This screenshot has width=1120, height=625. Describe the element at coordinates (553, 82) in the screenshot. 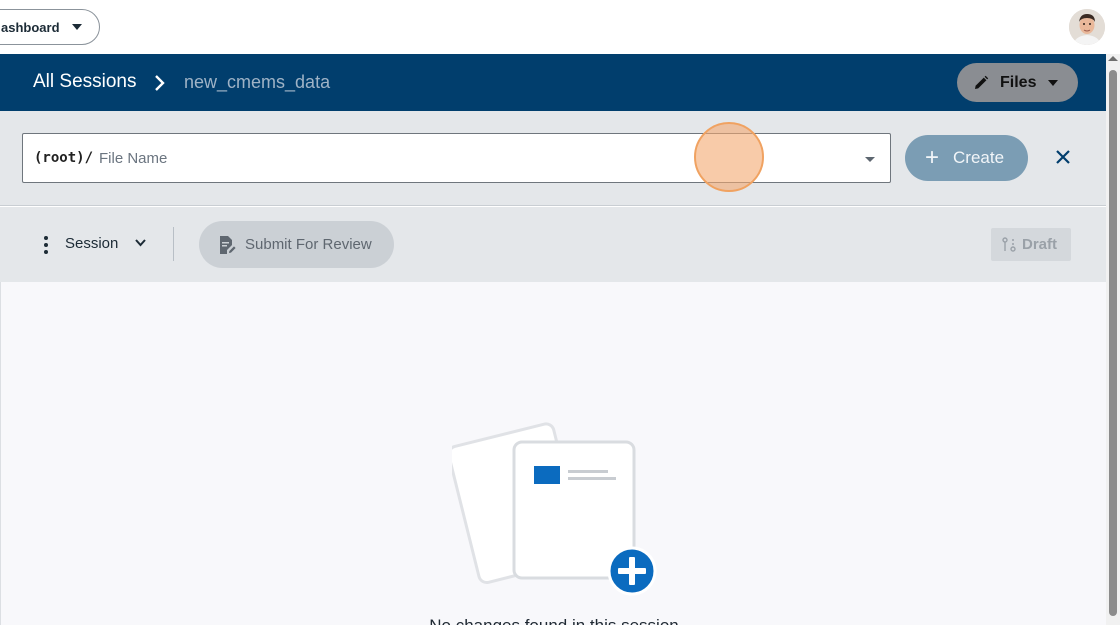

I see `session-header: All Sessions new_cmems_data Files` at that location.